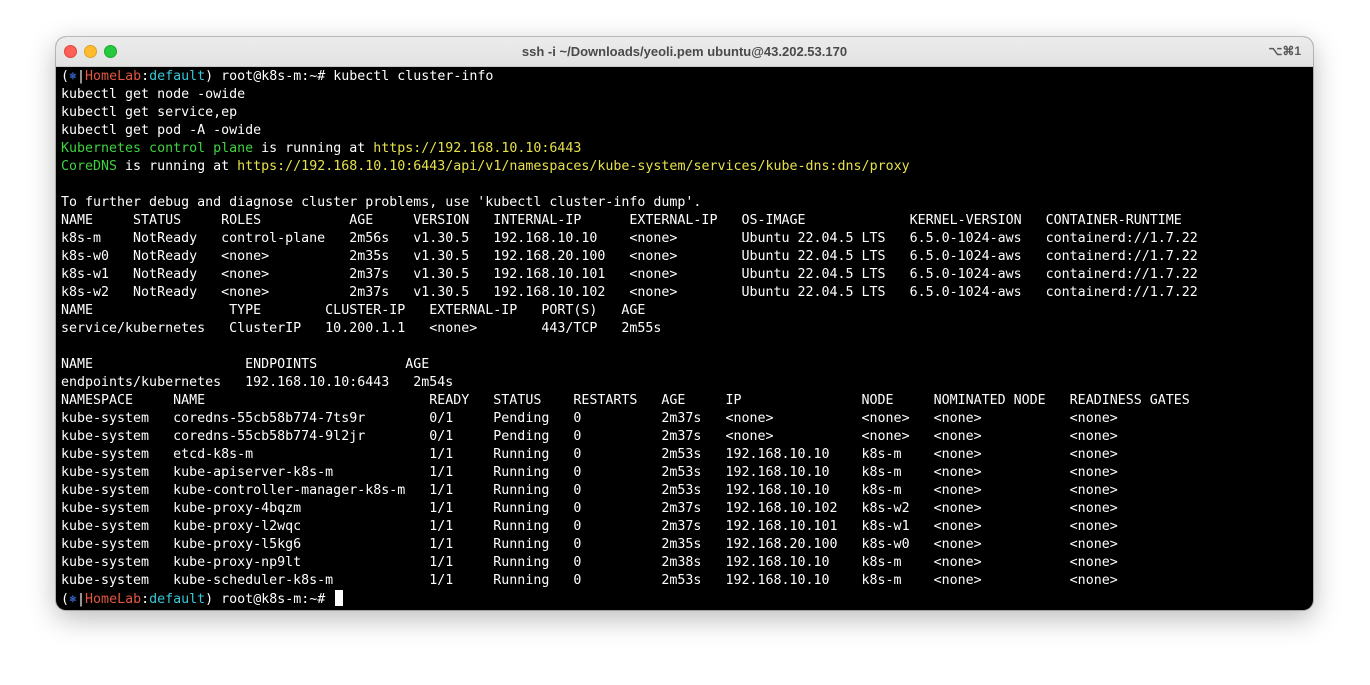 This screenshot has height=685, width=1370. What do you see at coordinates (413, 76) in the screenshot?
I see `command-line: kubectl cluster-info` at bounding box center [413, 76].